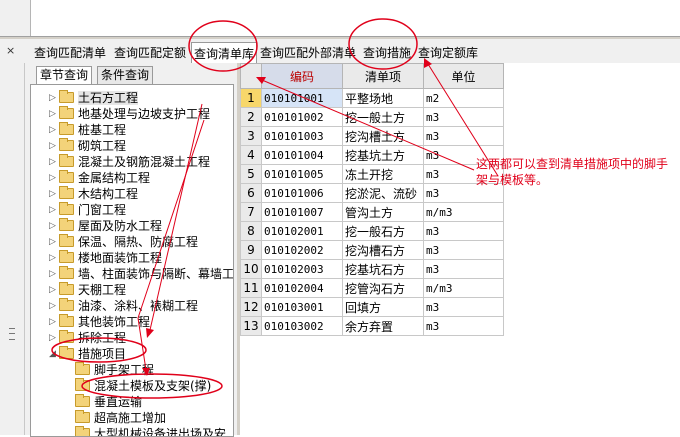  Describe the element at coordinates (150, 431) in the screenshot. I see `subtree-item: 大型机械设备进出场及安` at that location.